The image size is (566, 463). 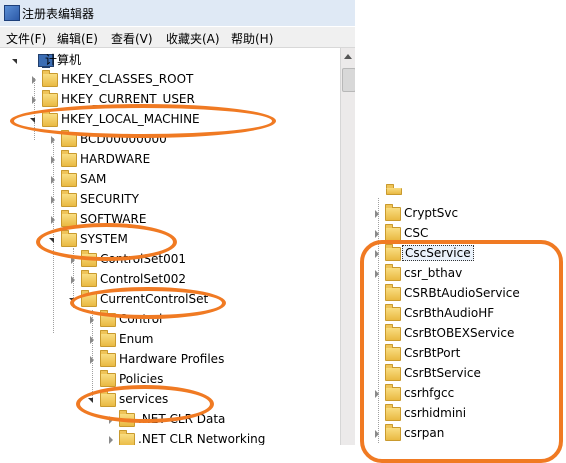 I want to click on list-item-csrbtaudioservice: CSRBtAudioService, so click(x=463, y=293).